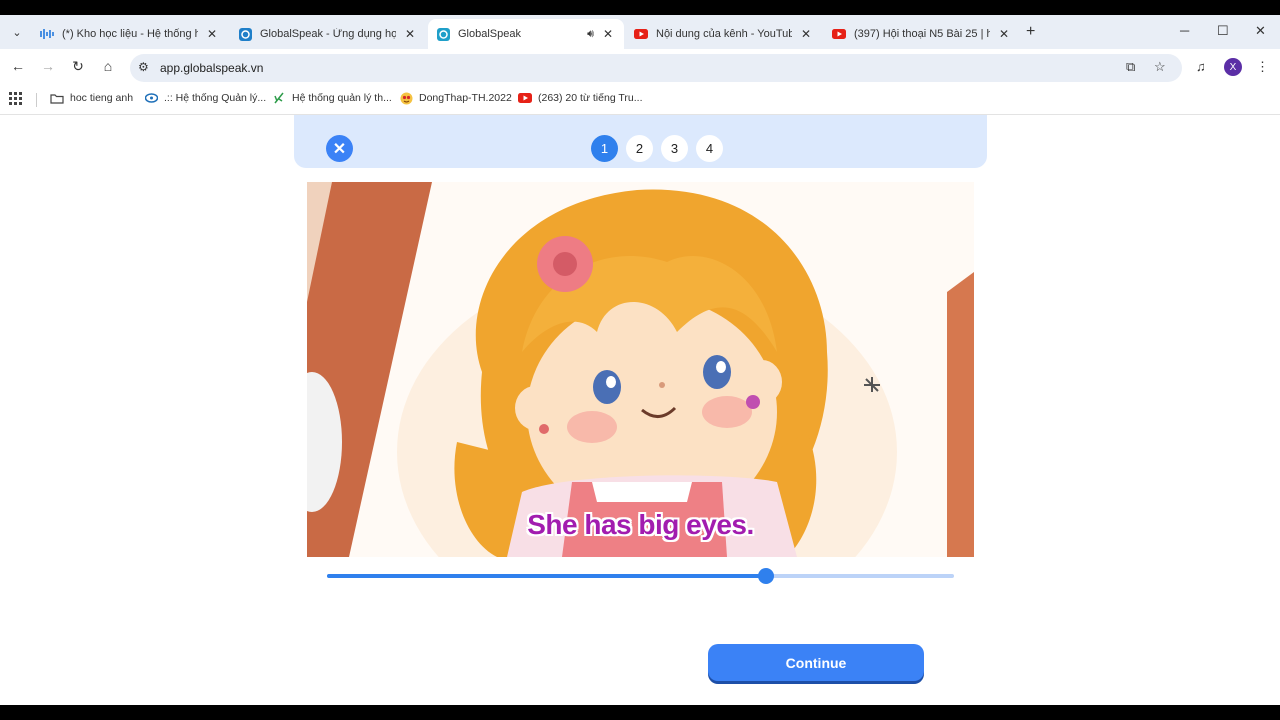 The height and width of the screenshot is (720, 1280). I want to click on menu-kebab-icon: ⋮, so click(1262, 67).